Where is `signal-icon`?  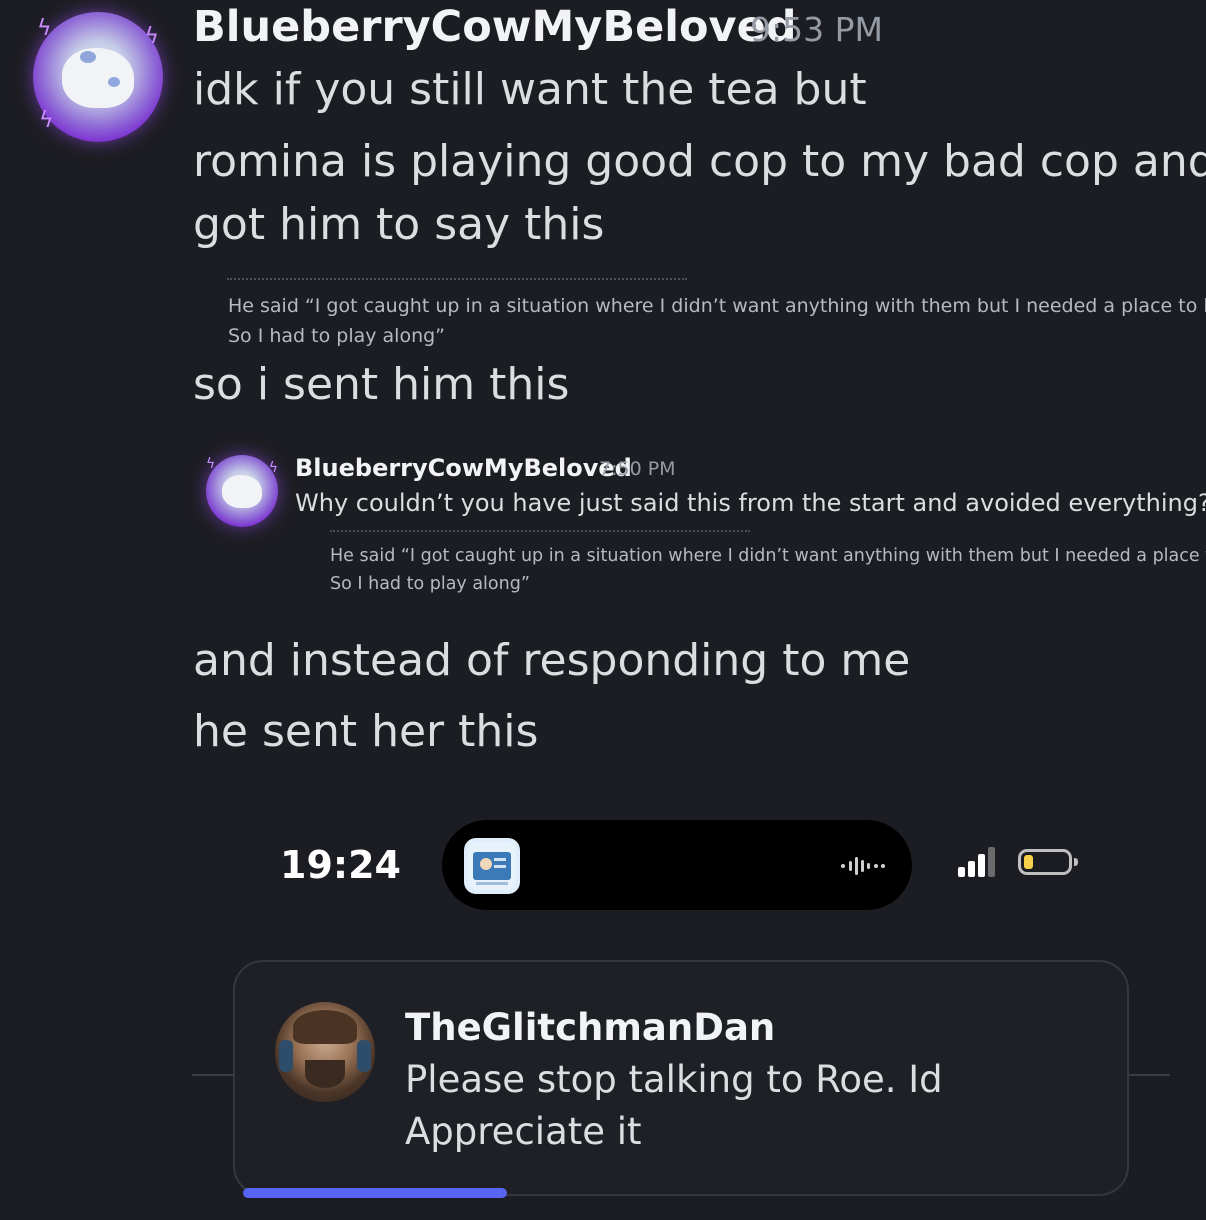
signal-icon is located at coordinates (978, 863).